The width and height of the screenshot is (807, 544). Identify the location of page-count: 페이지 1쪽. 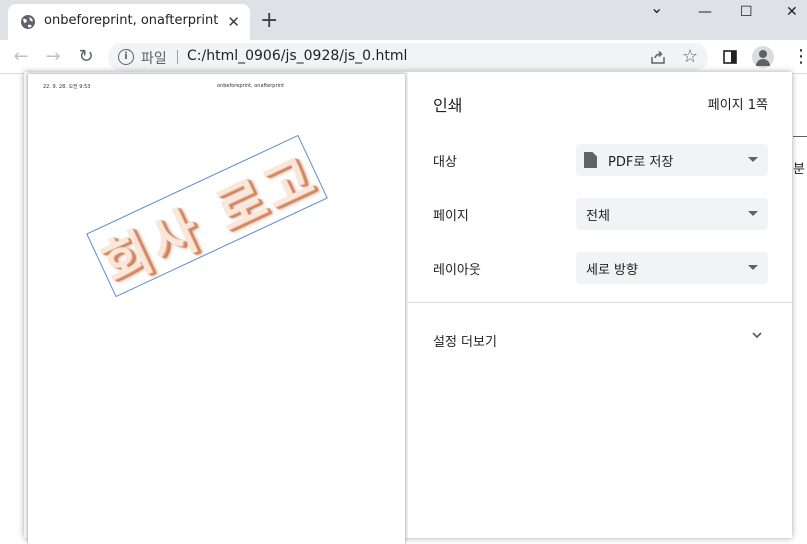
(737, 105).